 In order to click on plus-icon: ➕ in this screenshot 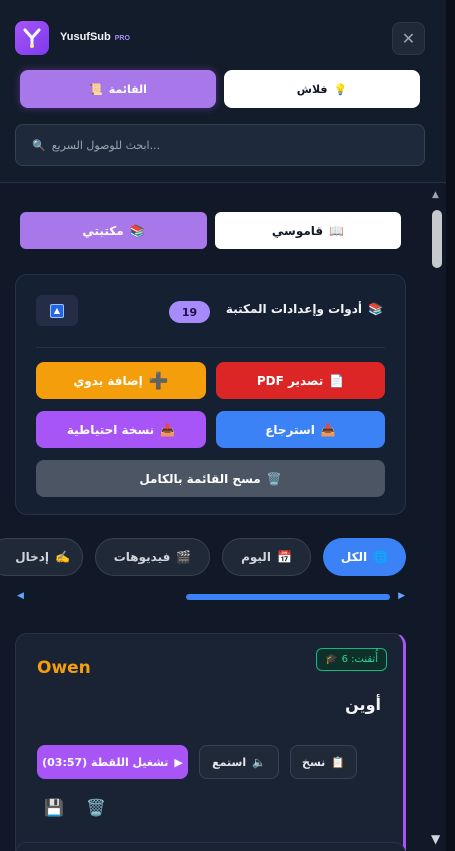, I will do `click(158, 380)`.